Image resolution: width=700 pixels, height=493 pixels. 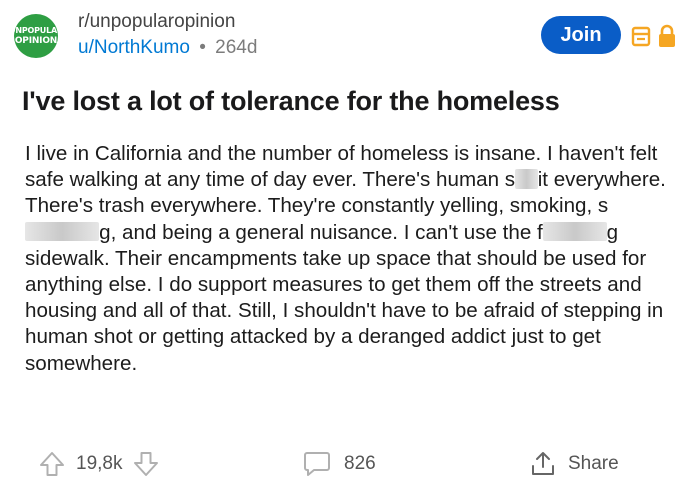 What do you see at coordinates (543, 464) in the screenshot?
I see `share-icon` at bounding box center [543, 464].